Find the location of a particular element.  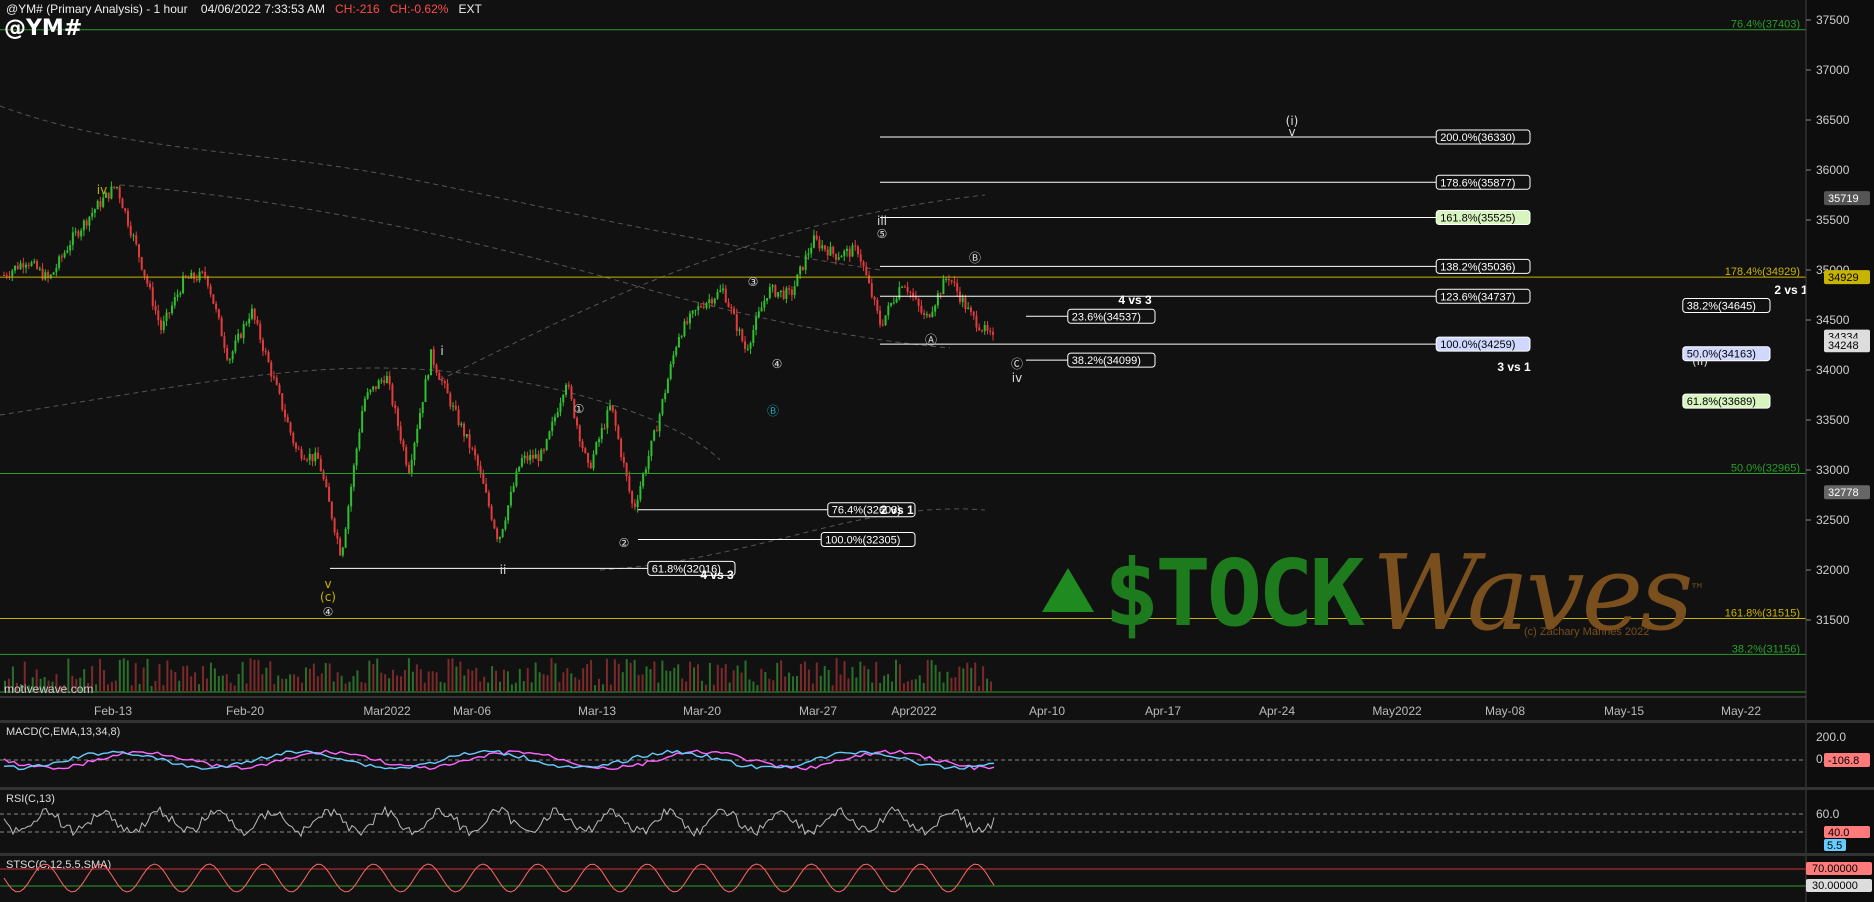

price-tag-label: 34929 is located at coordinates (1843, 278).